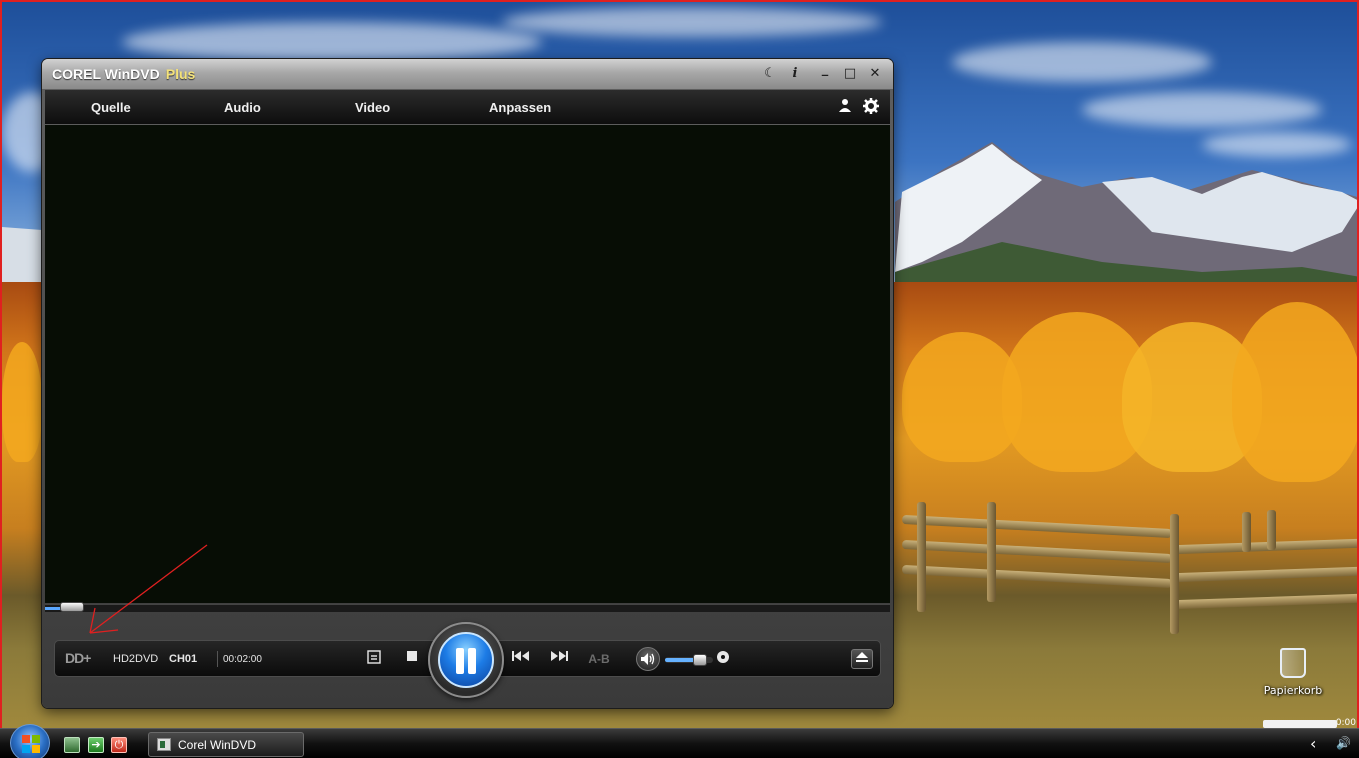  Describe the element at coordinates (521, 659) in the screenshot. I see `previous-chapter-button` at that location.